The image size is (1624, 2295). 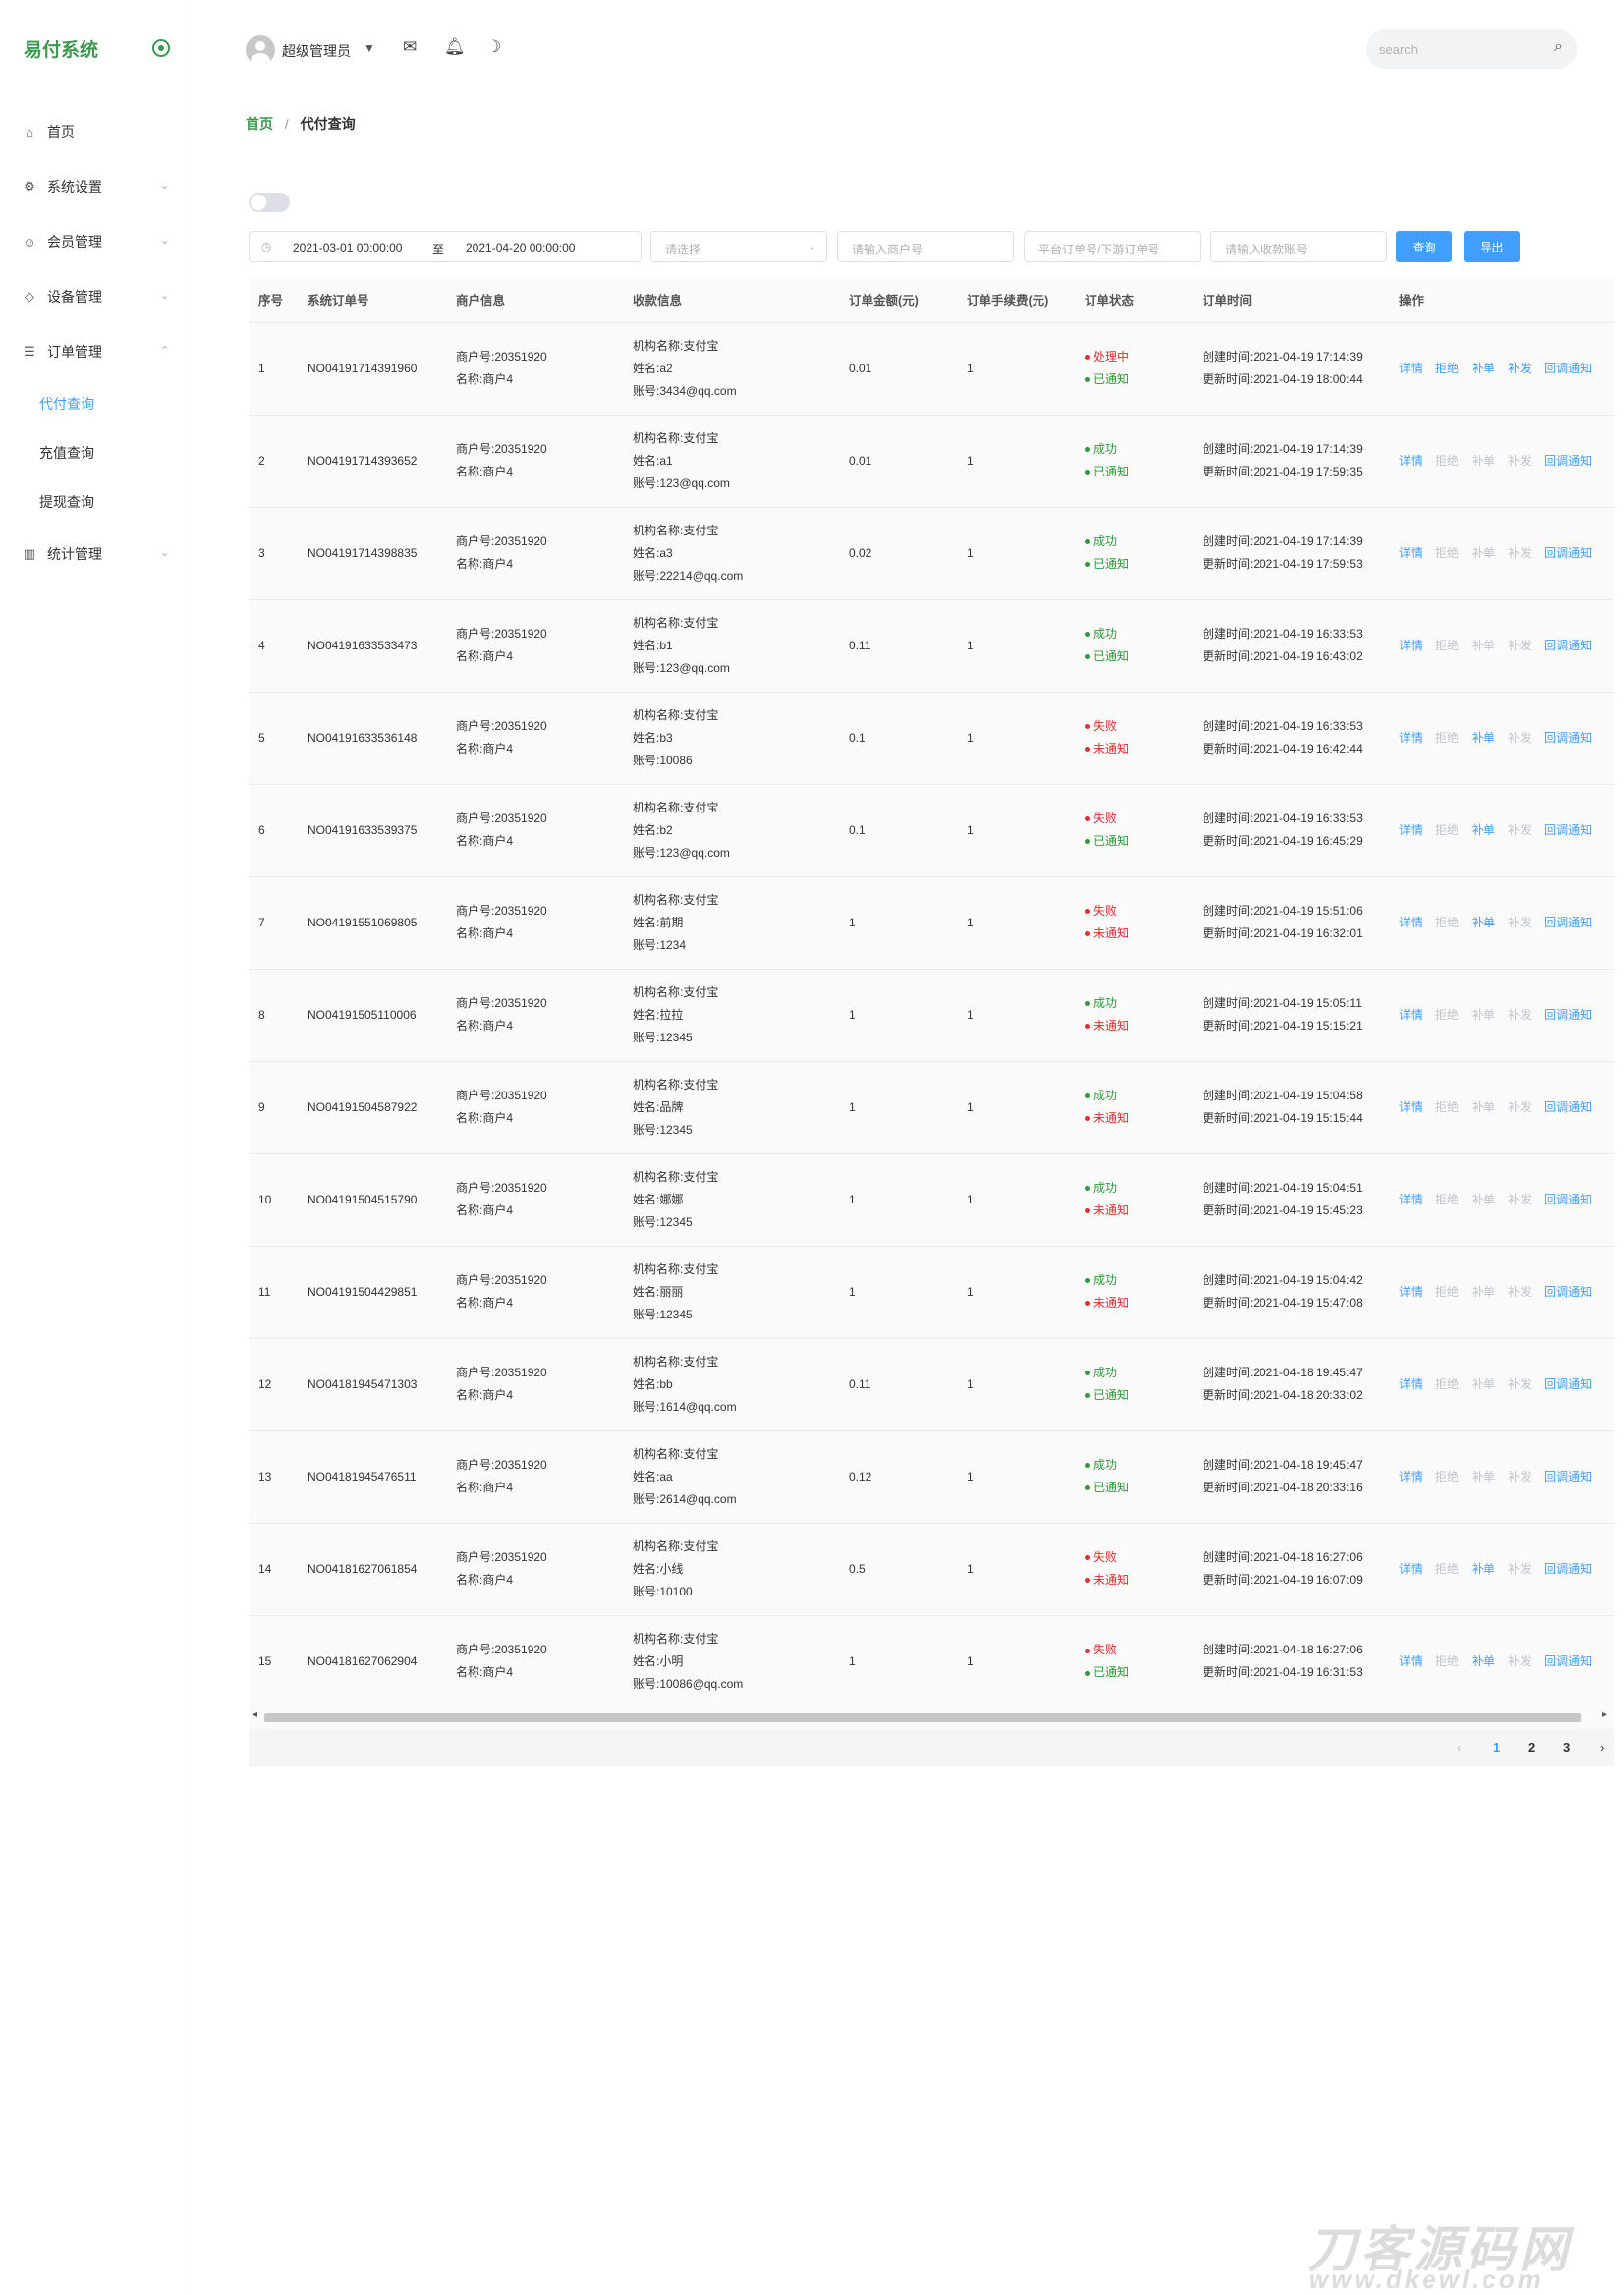 I want to click on sidebar-item-devices: ◇ 设备管理 ⌄, so click(x=98, y=297).